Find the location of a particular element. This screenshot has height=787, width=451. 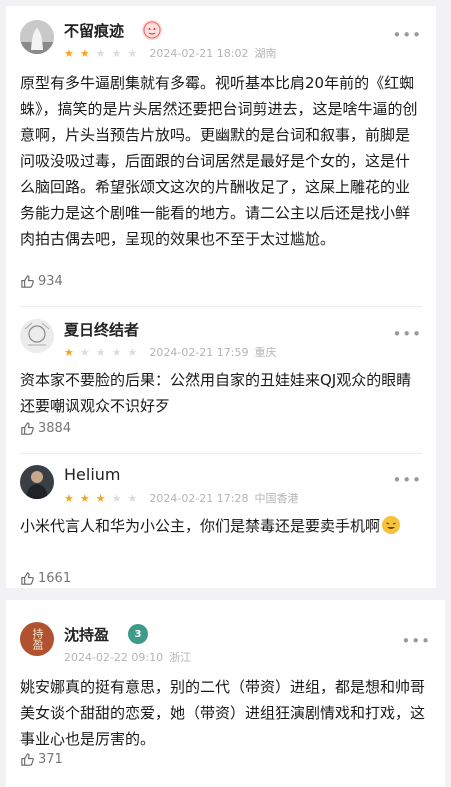

review-date: 2024-02-21 17:28 is located at coordinates (199, 498).